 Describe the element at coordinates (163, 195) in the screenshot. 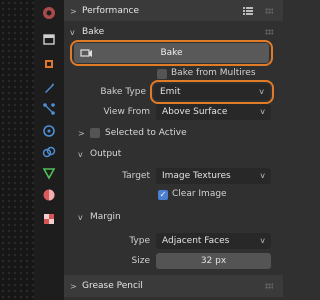

I see `clear-image-checkbox: ✓` at that location.